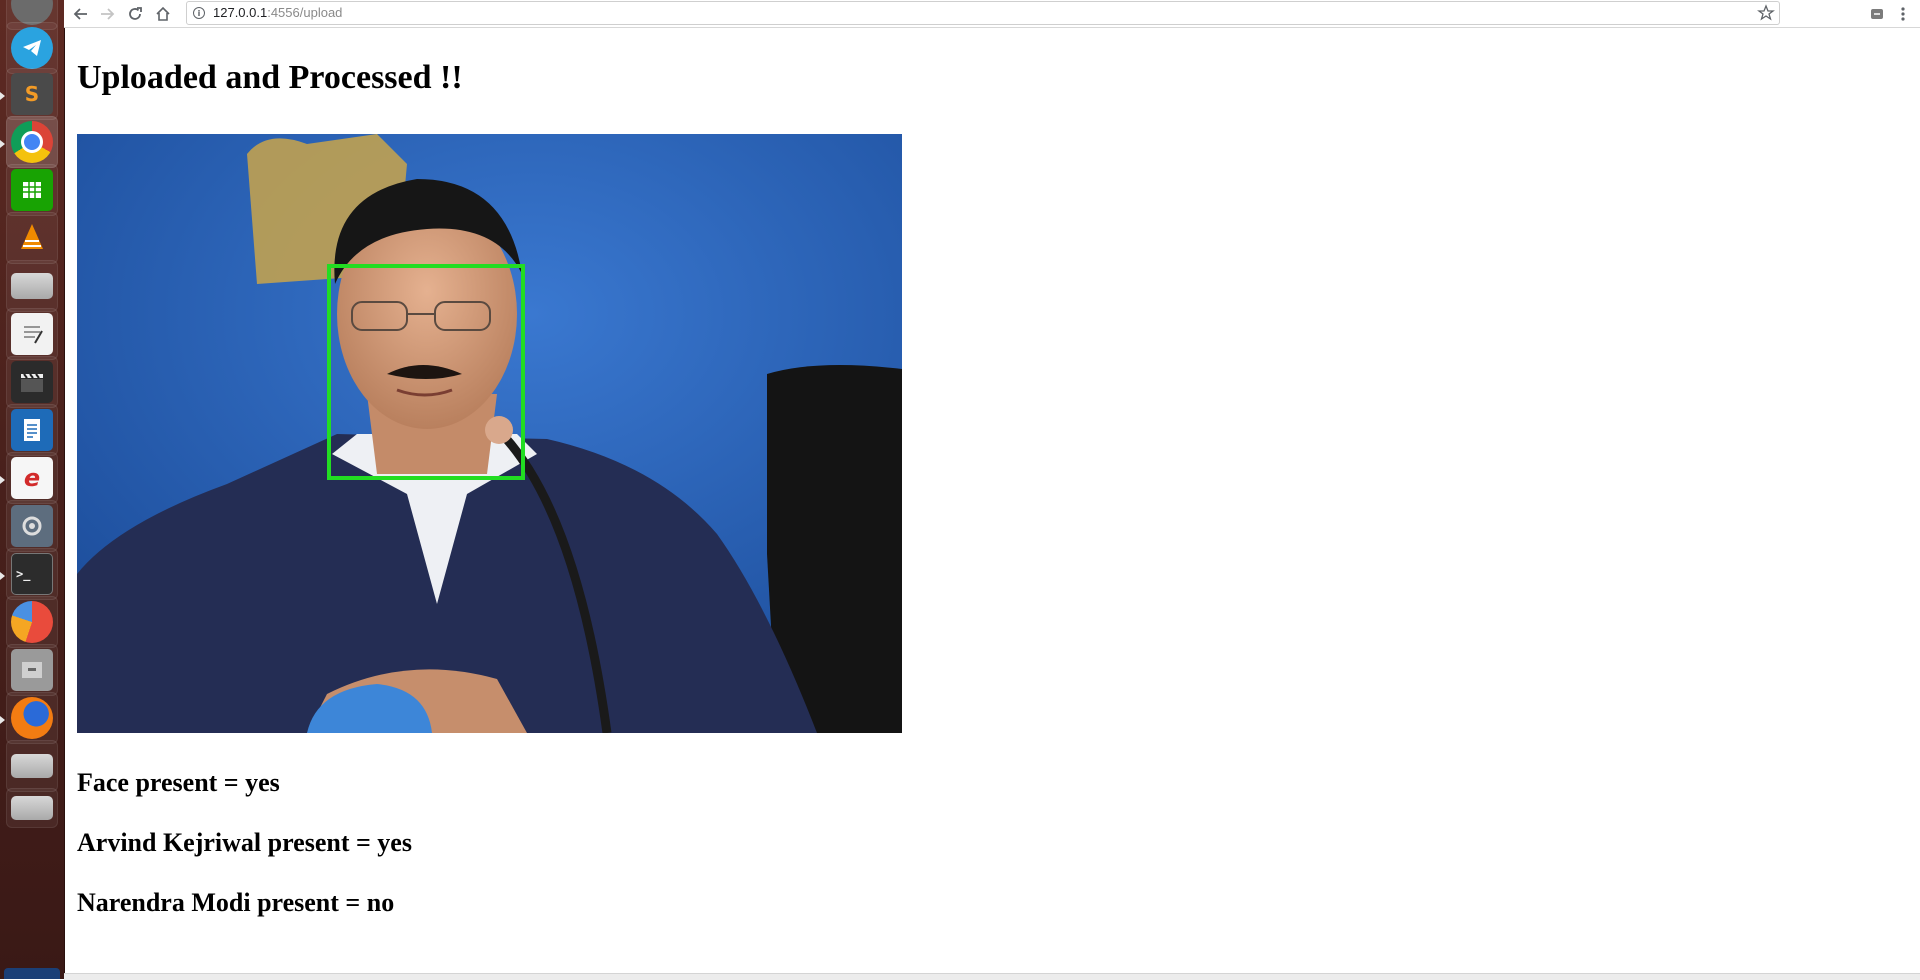  Describe the element at coordinates (32, 973) in the screenshot. I see `dash-corner-item` at that location.